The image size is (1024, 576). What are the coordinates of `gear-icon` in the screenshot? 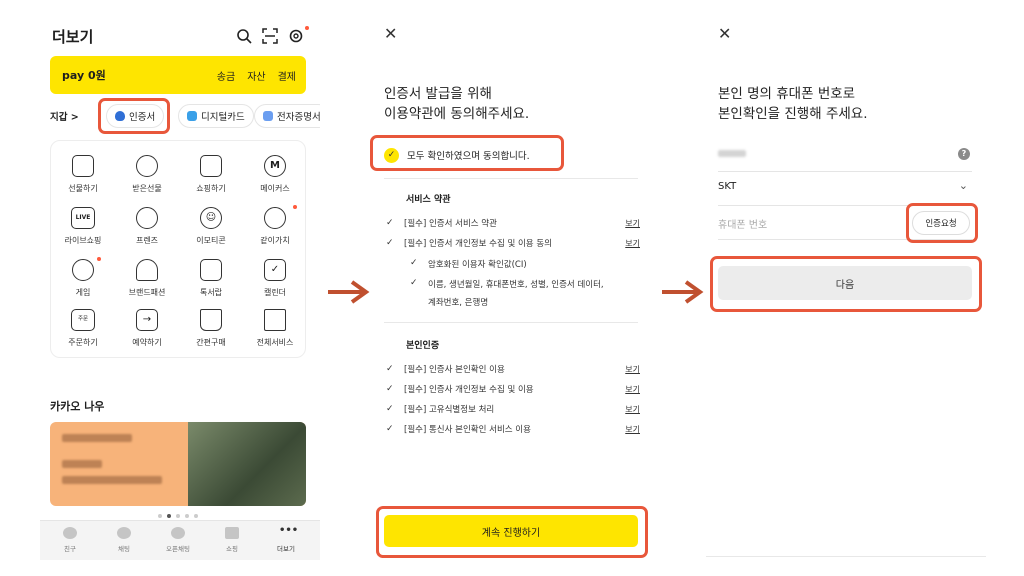 It's located at (296, 36).